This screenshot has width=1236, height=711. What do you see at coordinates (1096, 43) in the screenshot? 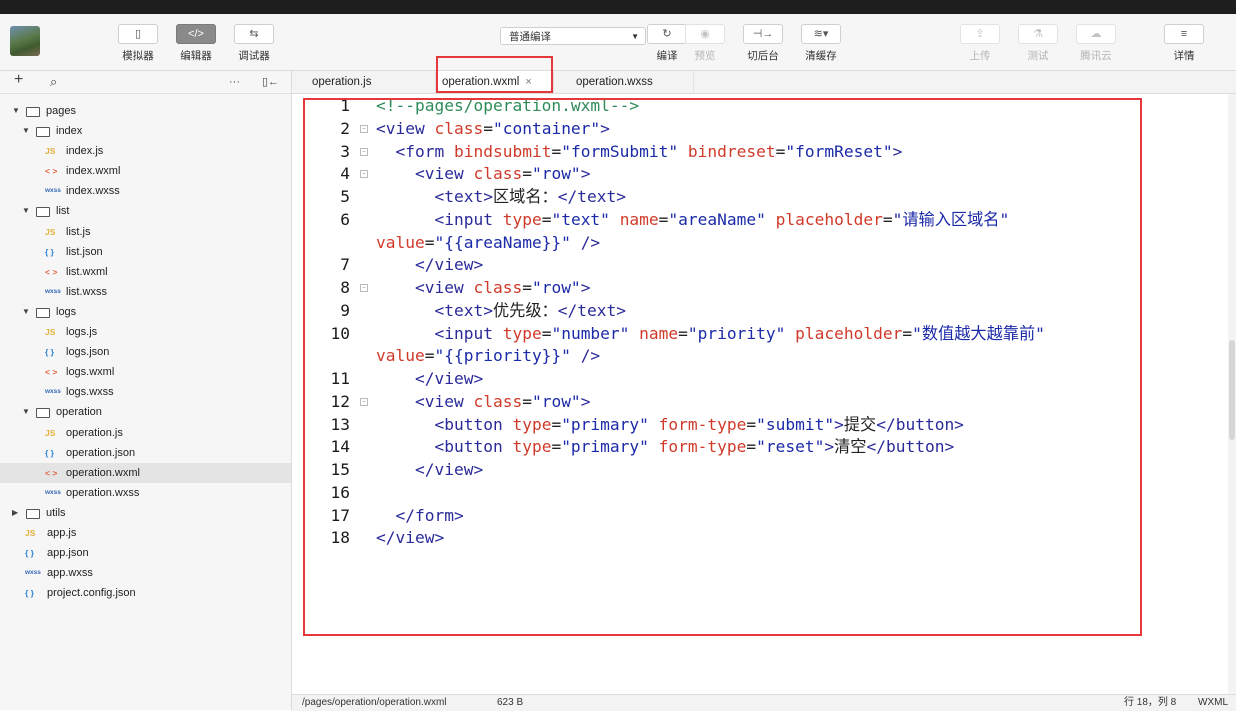
I see `tencent-cloud-button: ☁ 腾讯云` at bounding box center [1096, 43].